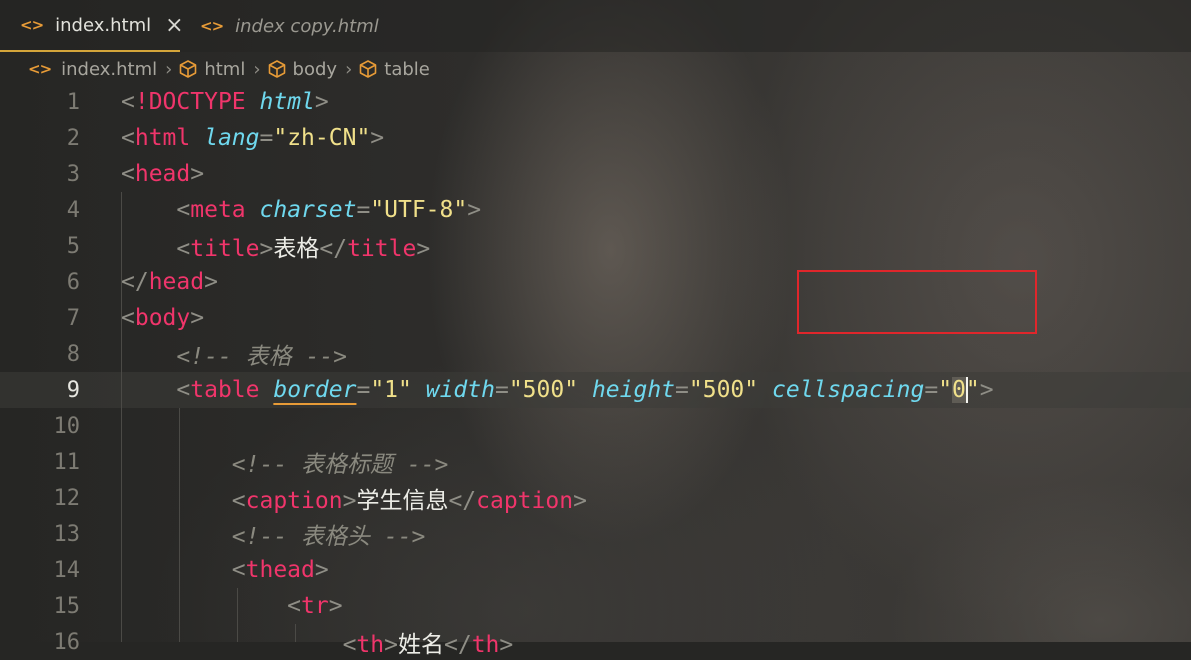 Image resolution: width=1191 pixels, height=660 pixels. What do you see at coordinates (959, 389) in the screenshot?
I see `token: 0` at bounding box center [959, 389].